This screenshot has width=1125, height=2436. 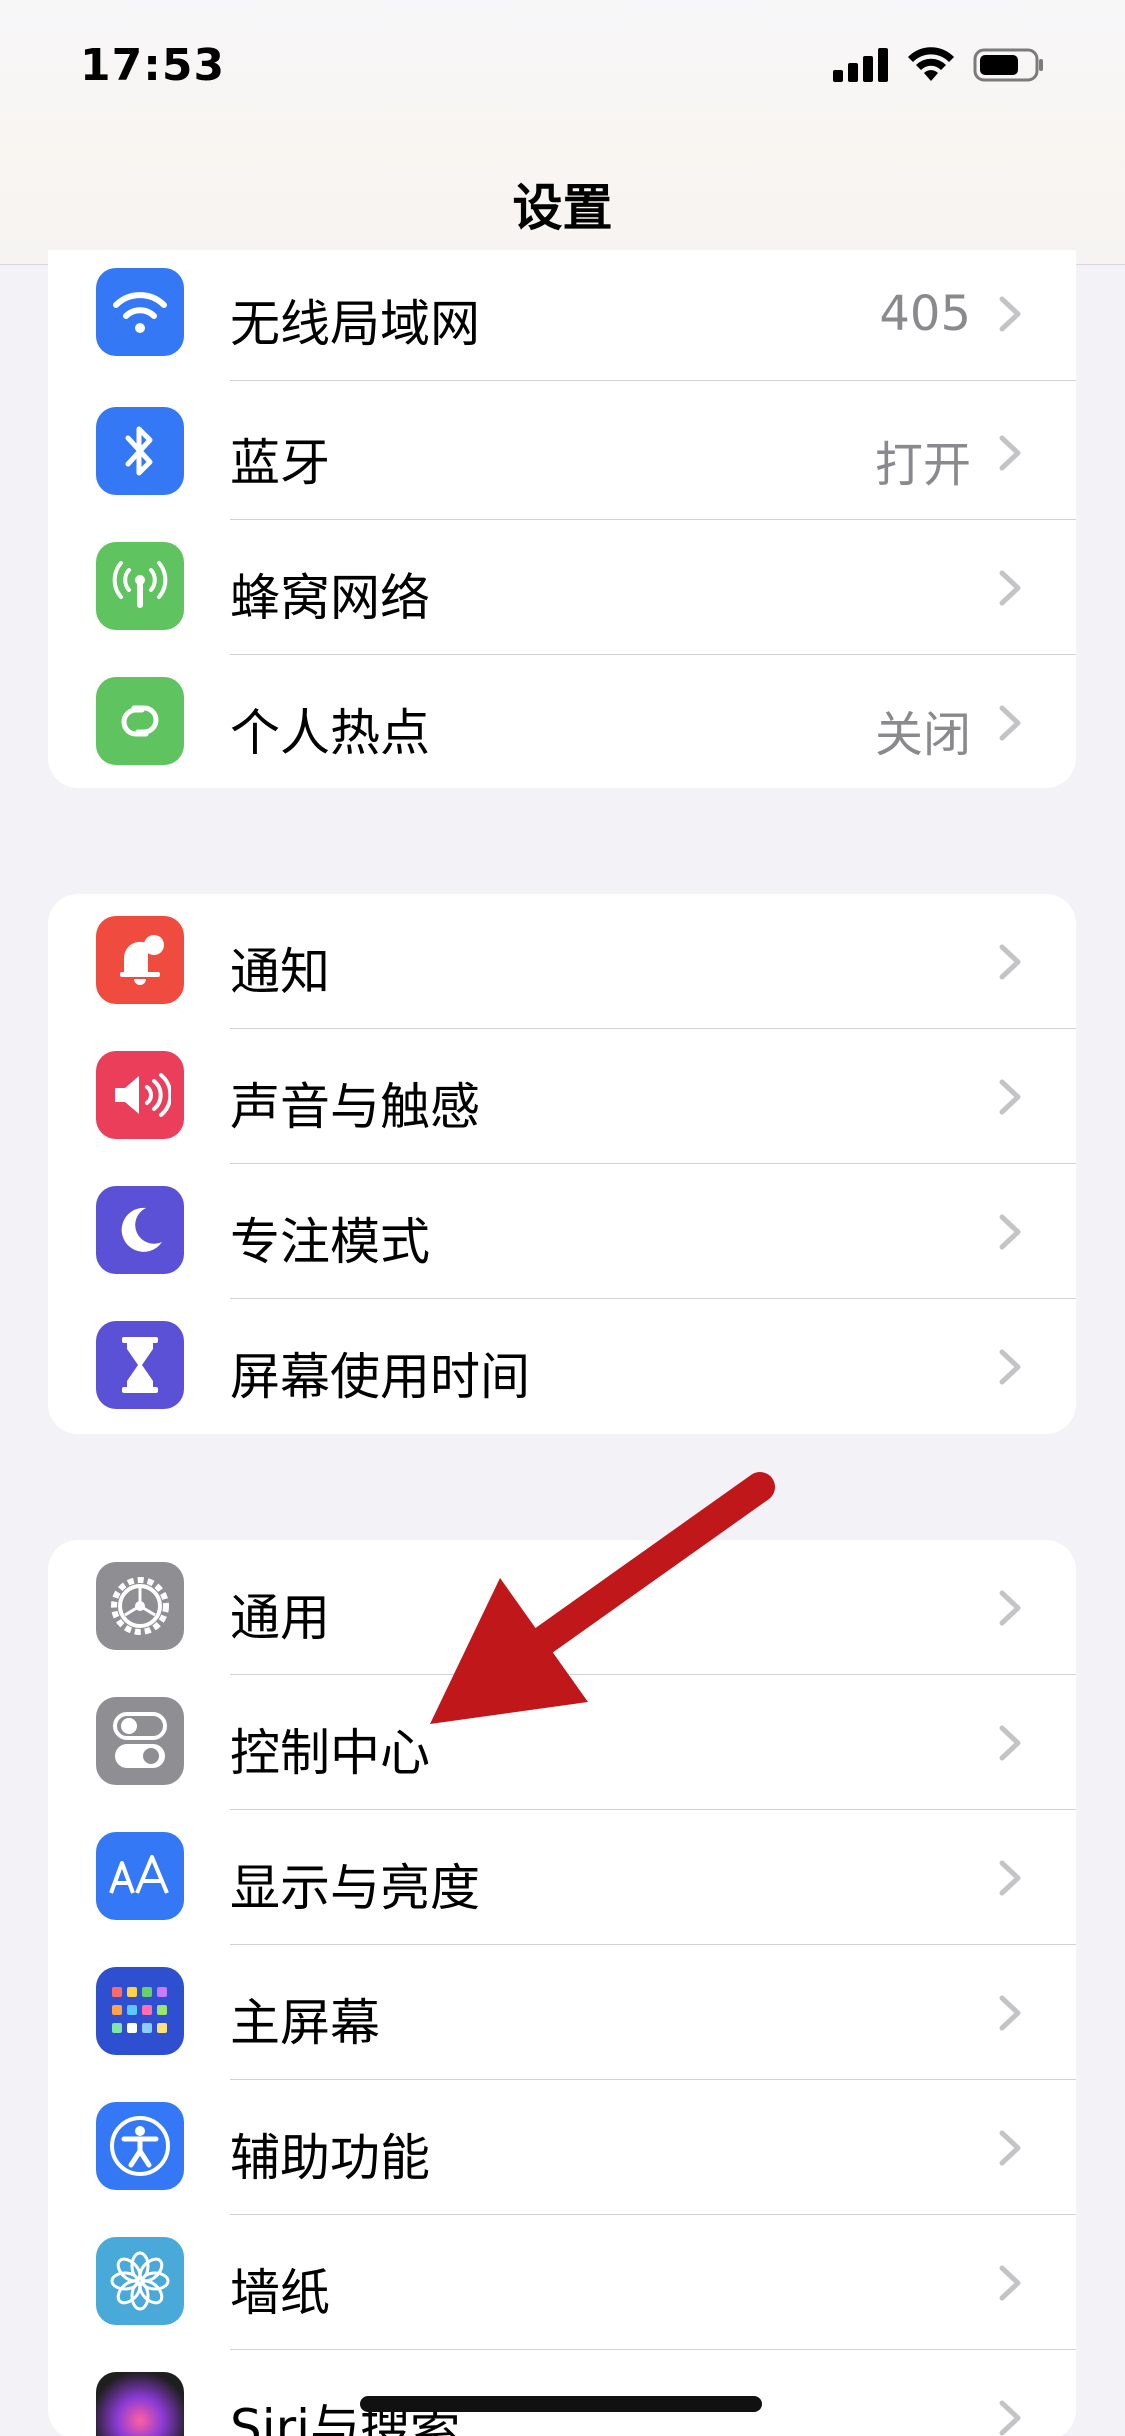 What do you see at coordinates (562, 2282) in the screenshot?
I see `row-wallpaper: 墙纸` at bounding box center [562, 2282].